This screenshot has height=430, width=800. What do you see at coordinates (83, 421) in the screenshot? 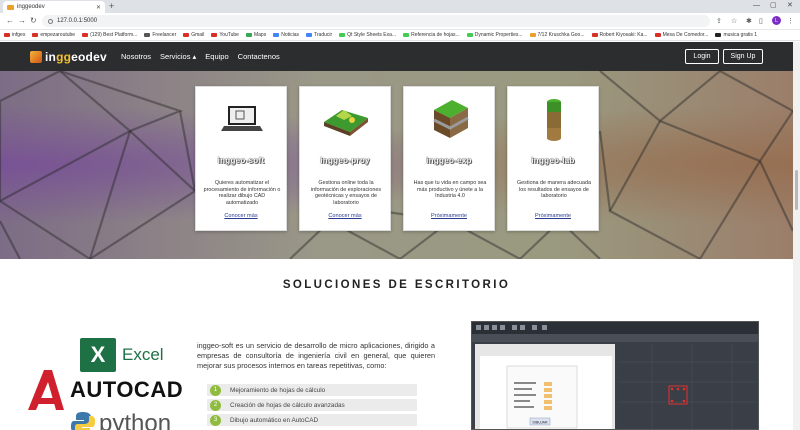
I see `python-icon` at bounding box center [83, 421].